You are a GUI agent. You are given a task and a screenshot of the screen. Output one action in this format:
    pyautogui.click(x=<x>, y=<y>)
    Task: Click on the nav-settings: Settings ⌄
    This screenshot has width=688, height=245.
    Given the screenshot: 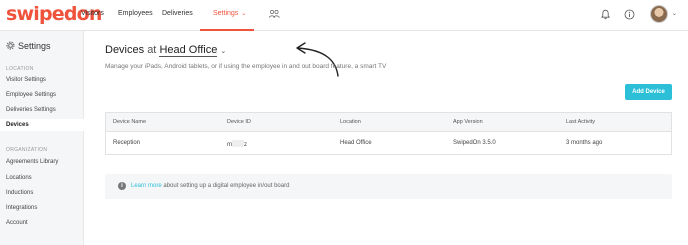 What is the action you would take?
    pyautogui.click(x=229, y=13)
    